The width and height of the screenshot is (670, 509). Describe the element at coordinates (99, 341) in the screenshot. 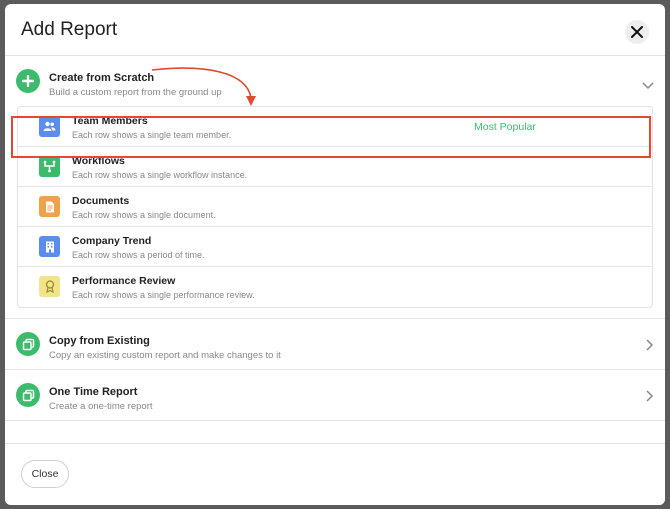

I see `copy-from-existing-title: Copy from Existing` at that location.